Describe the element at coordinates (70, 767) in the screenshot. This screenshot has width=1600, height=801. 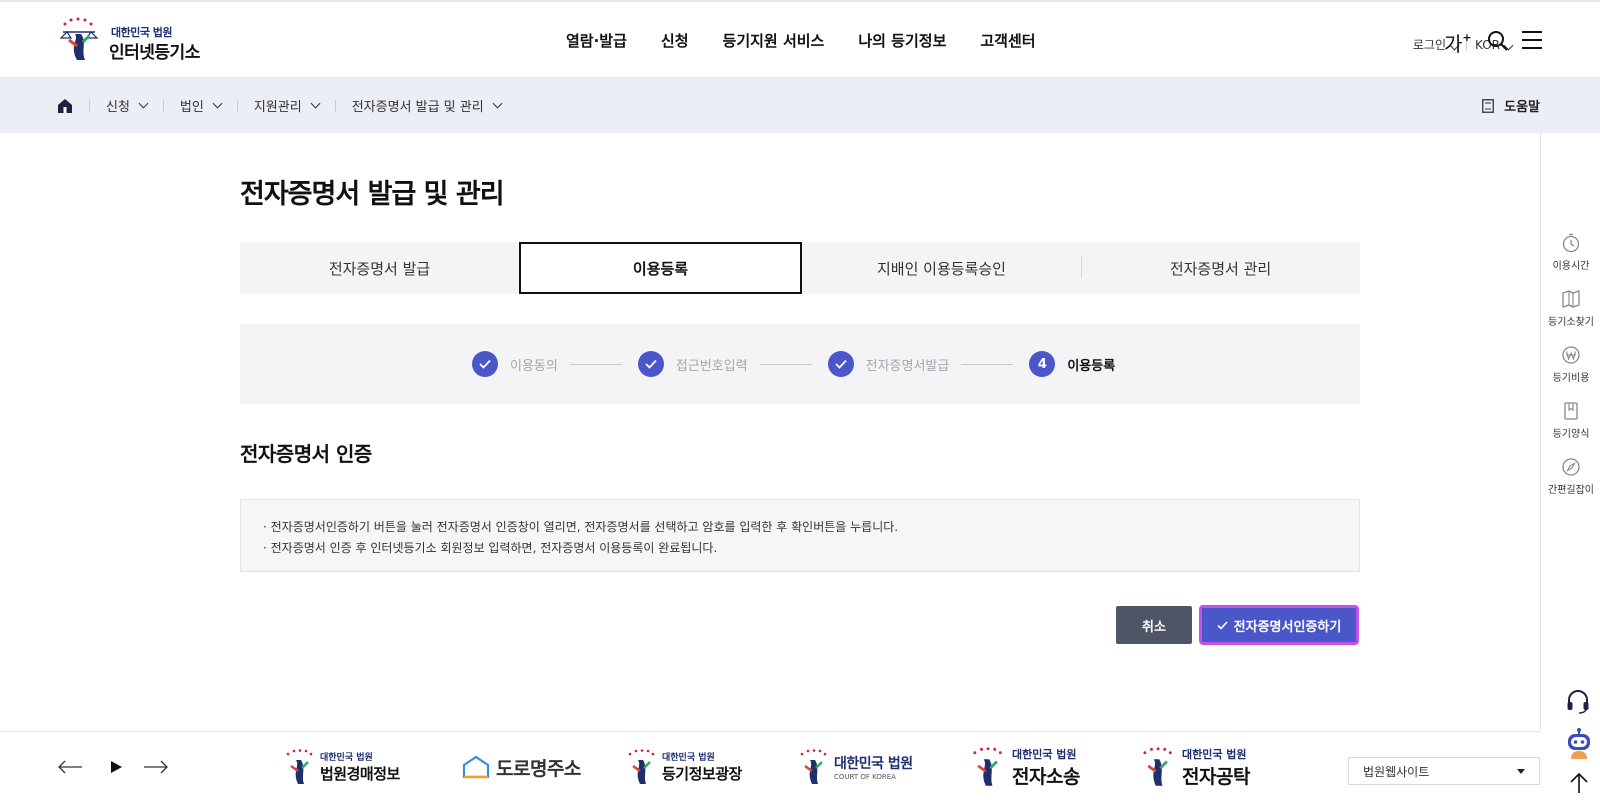
I see `arrow-left-icon` at that location.